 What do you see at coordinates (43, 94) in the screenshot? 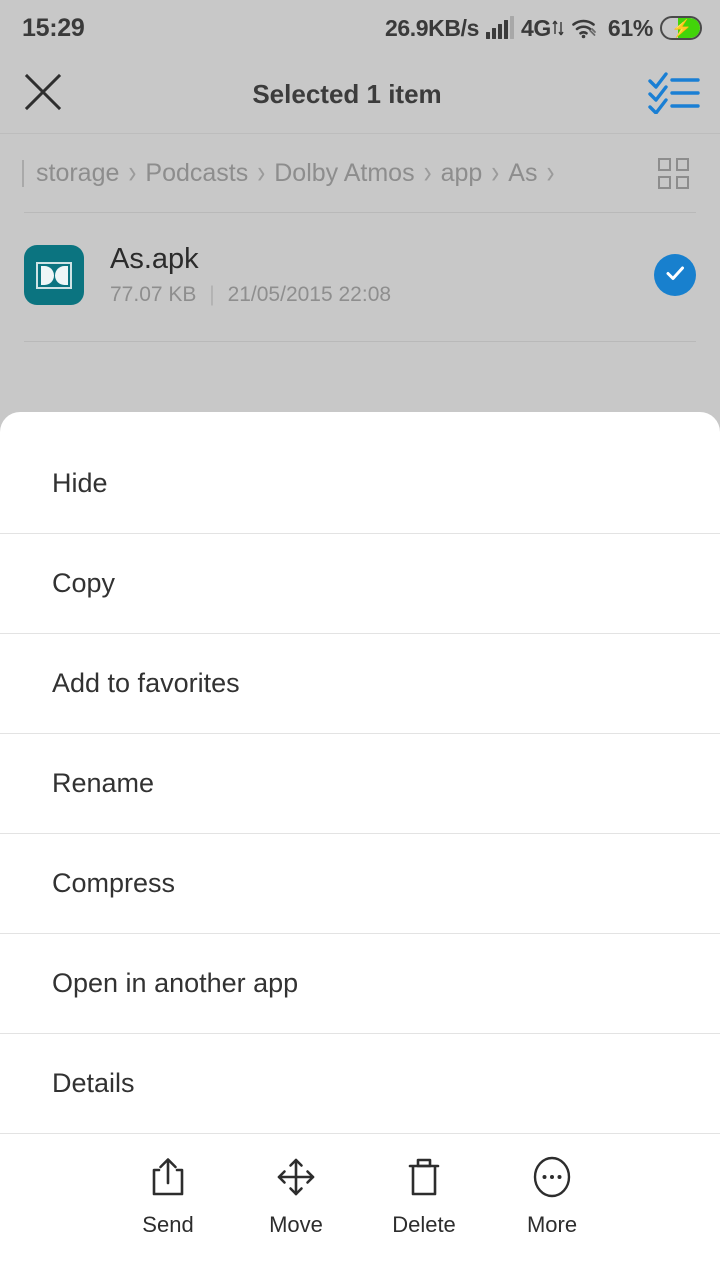
I see `close-icon` at bounding box center [43, 94].